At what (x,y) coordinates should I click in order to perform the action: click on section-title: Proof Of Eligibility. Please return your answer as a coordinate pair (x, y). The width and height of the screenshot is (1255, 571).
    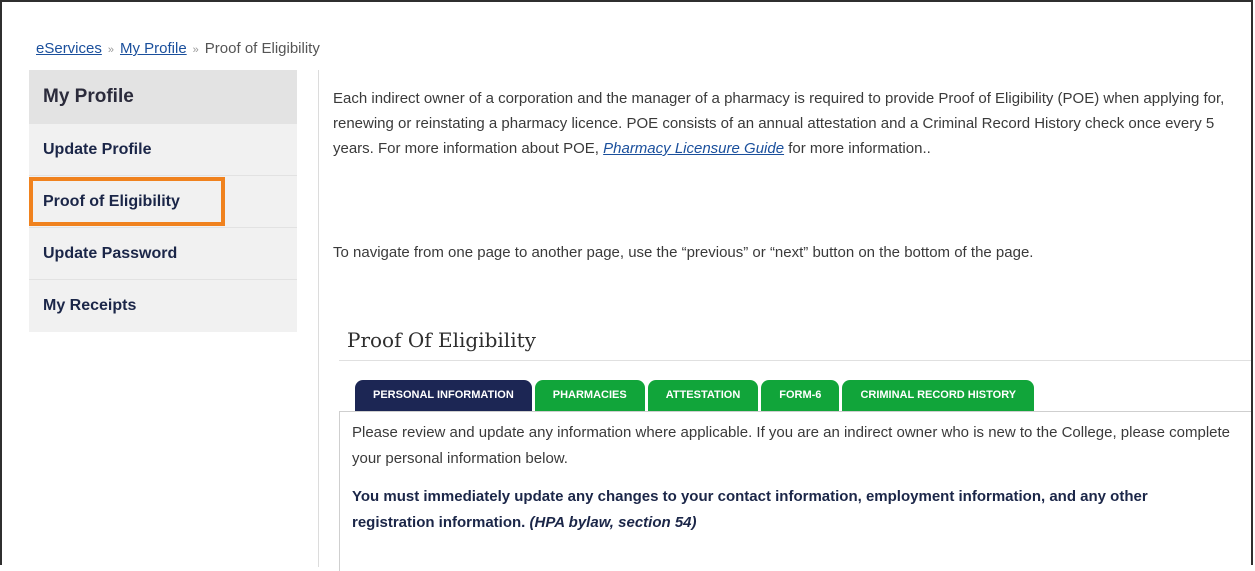
    Looking at the image, I should click on (441, 340).